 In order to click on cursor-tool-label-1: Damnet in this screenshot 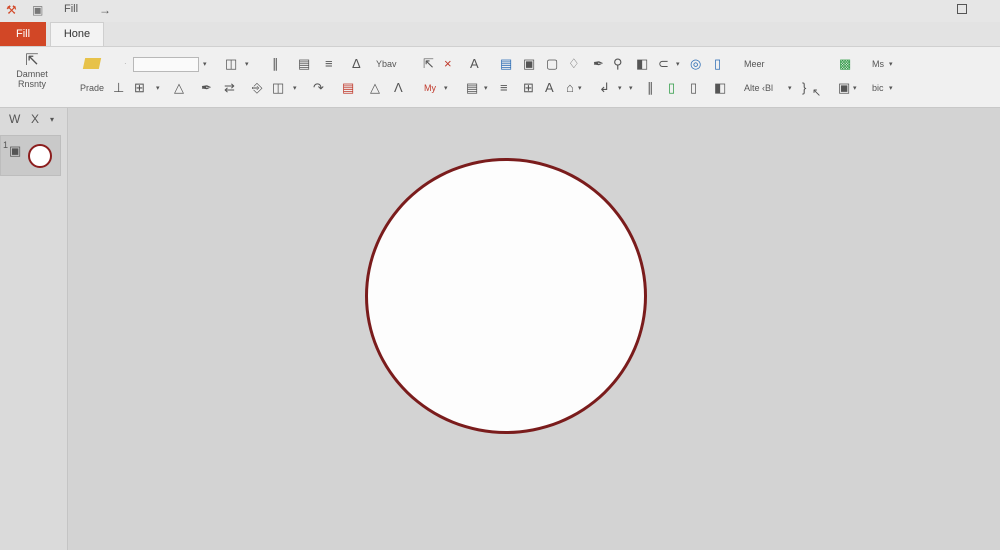, I will do `click(32, 74)`.